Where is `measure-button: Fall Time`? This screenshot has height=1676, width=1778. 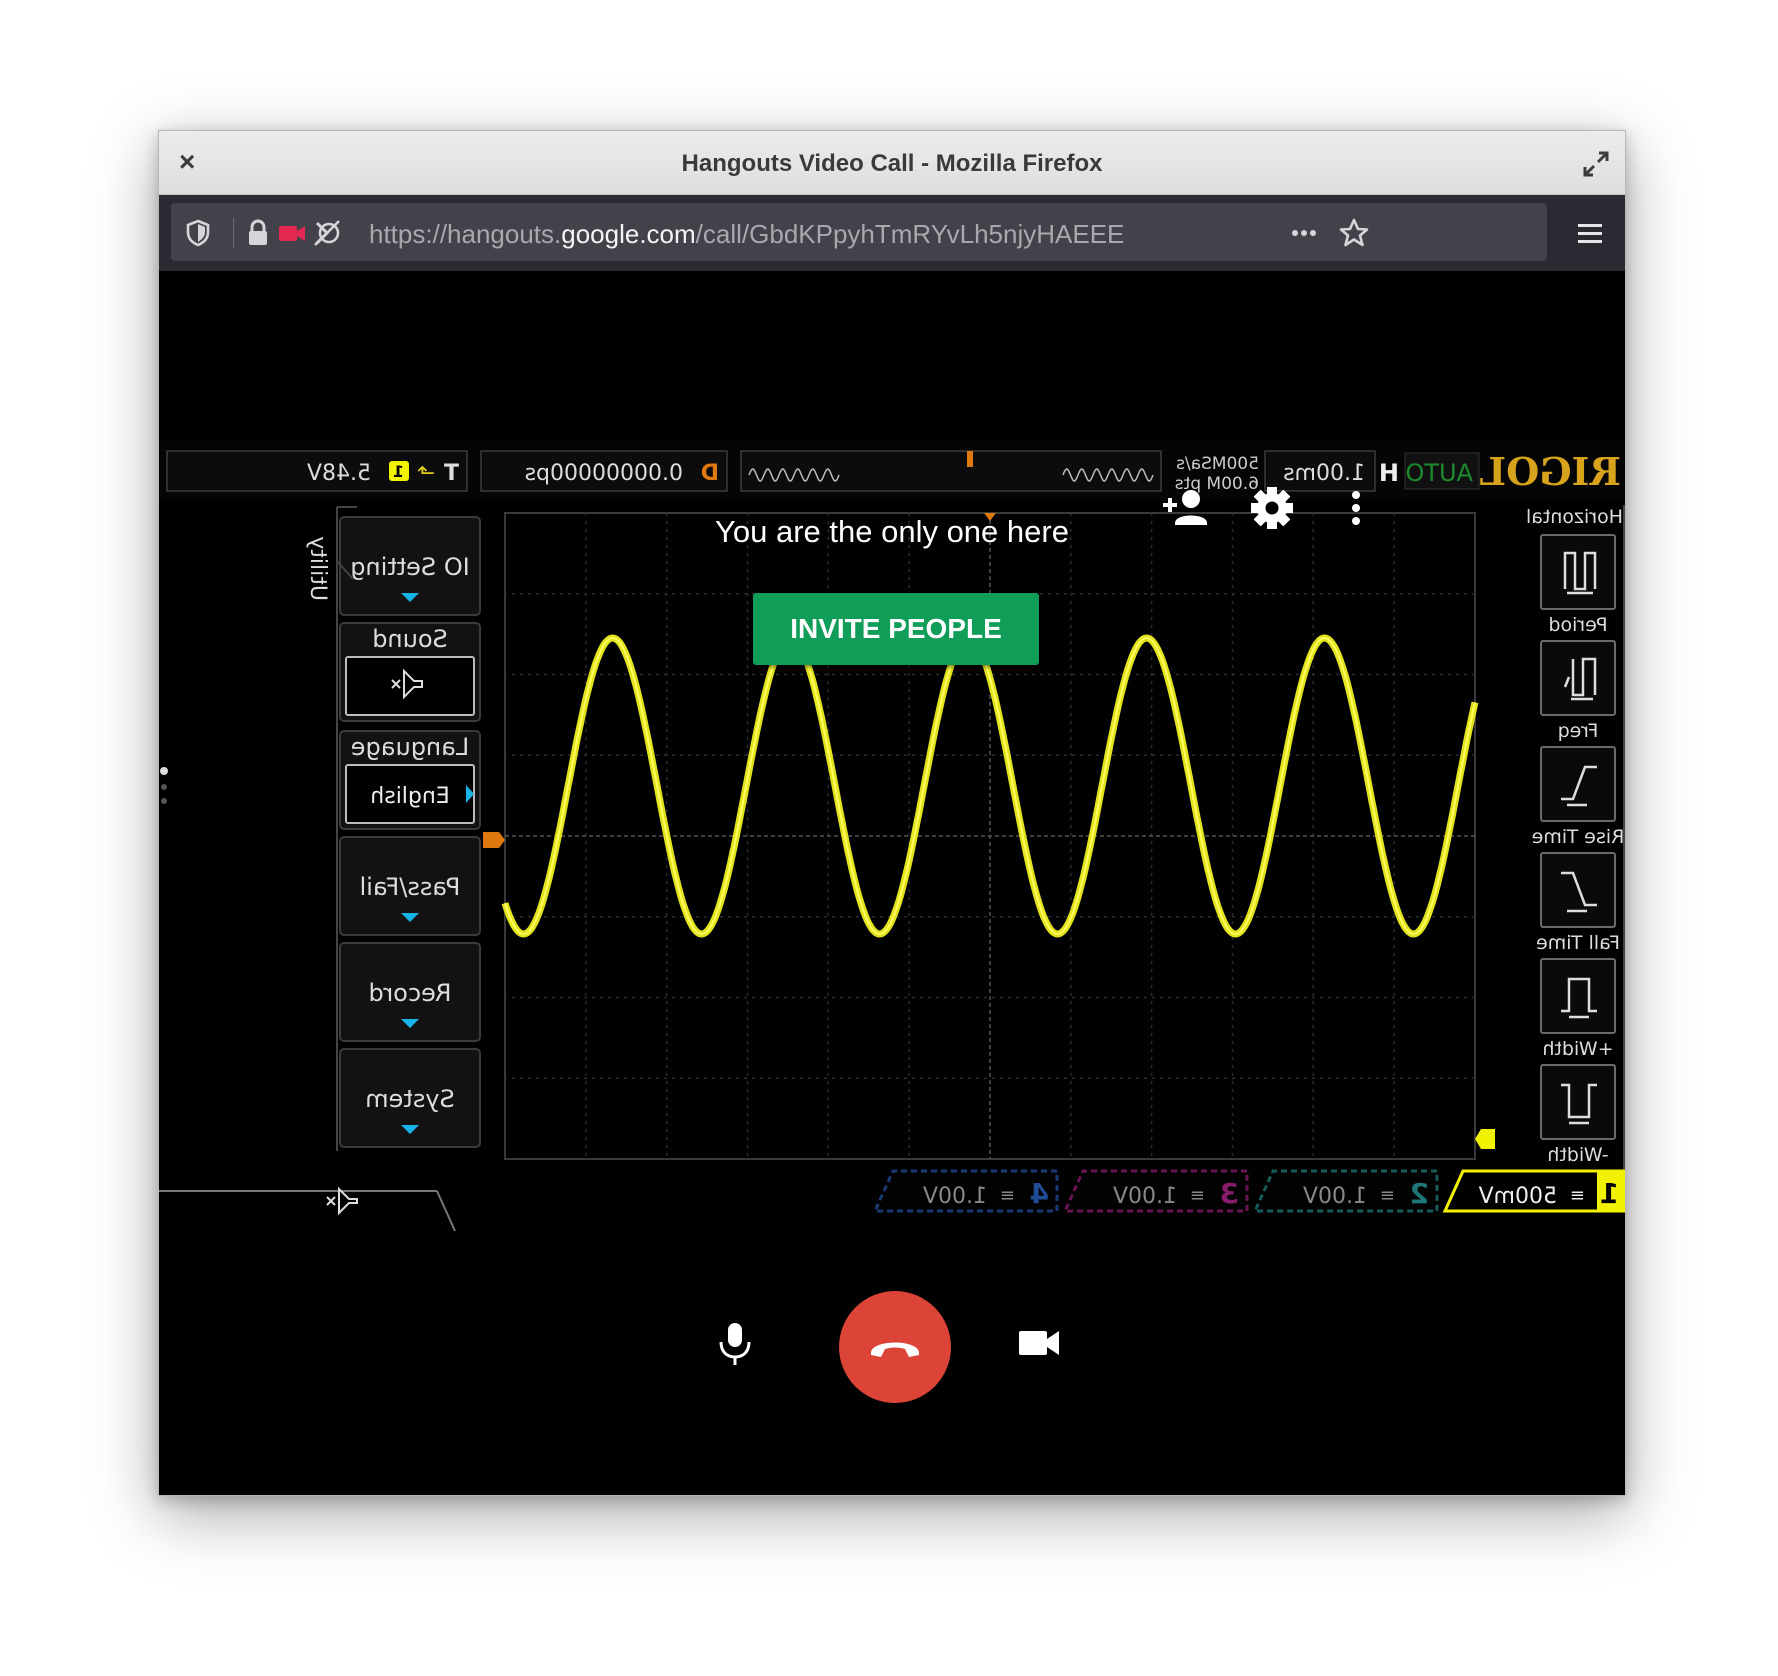 measure-button: Fall Time is located at coordinates (1578, 903).